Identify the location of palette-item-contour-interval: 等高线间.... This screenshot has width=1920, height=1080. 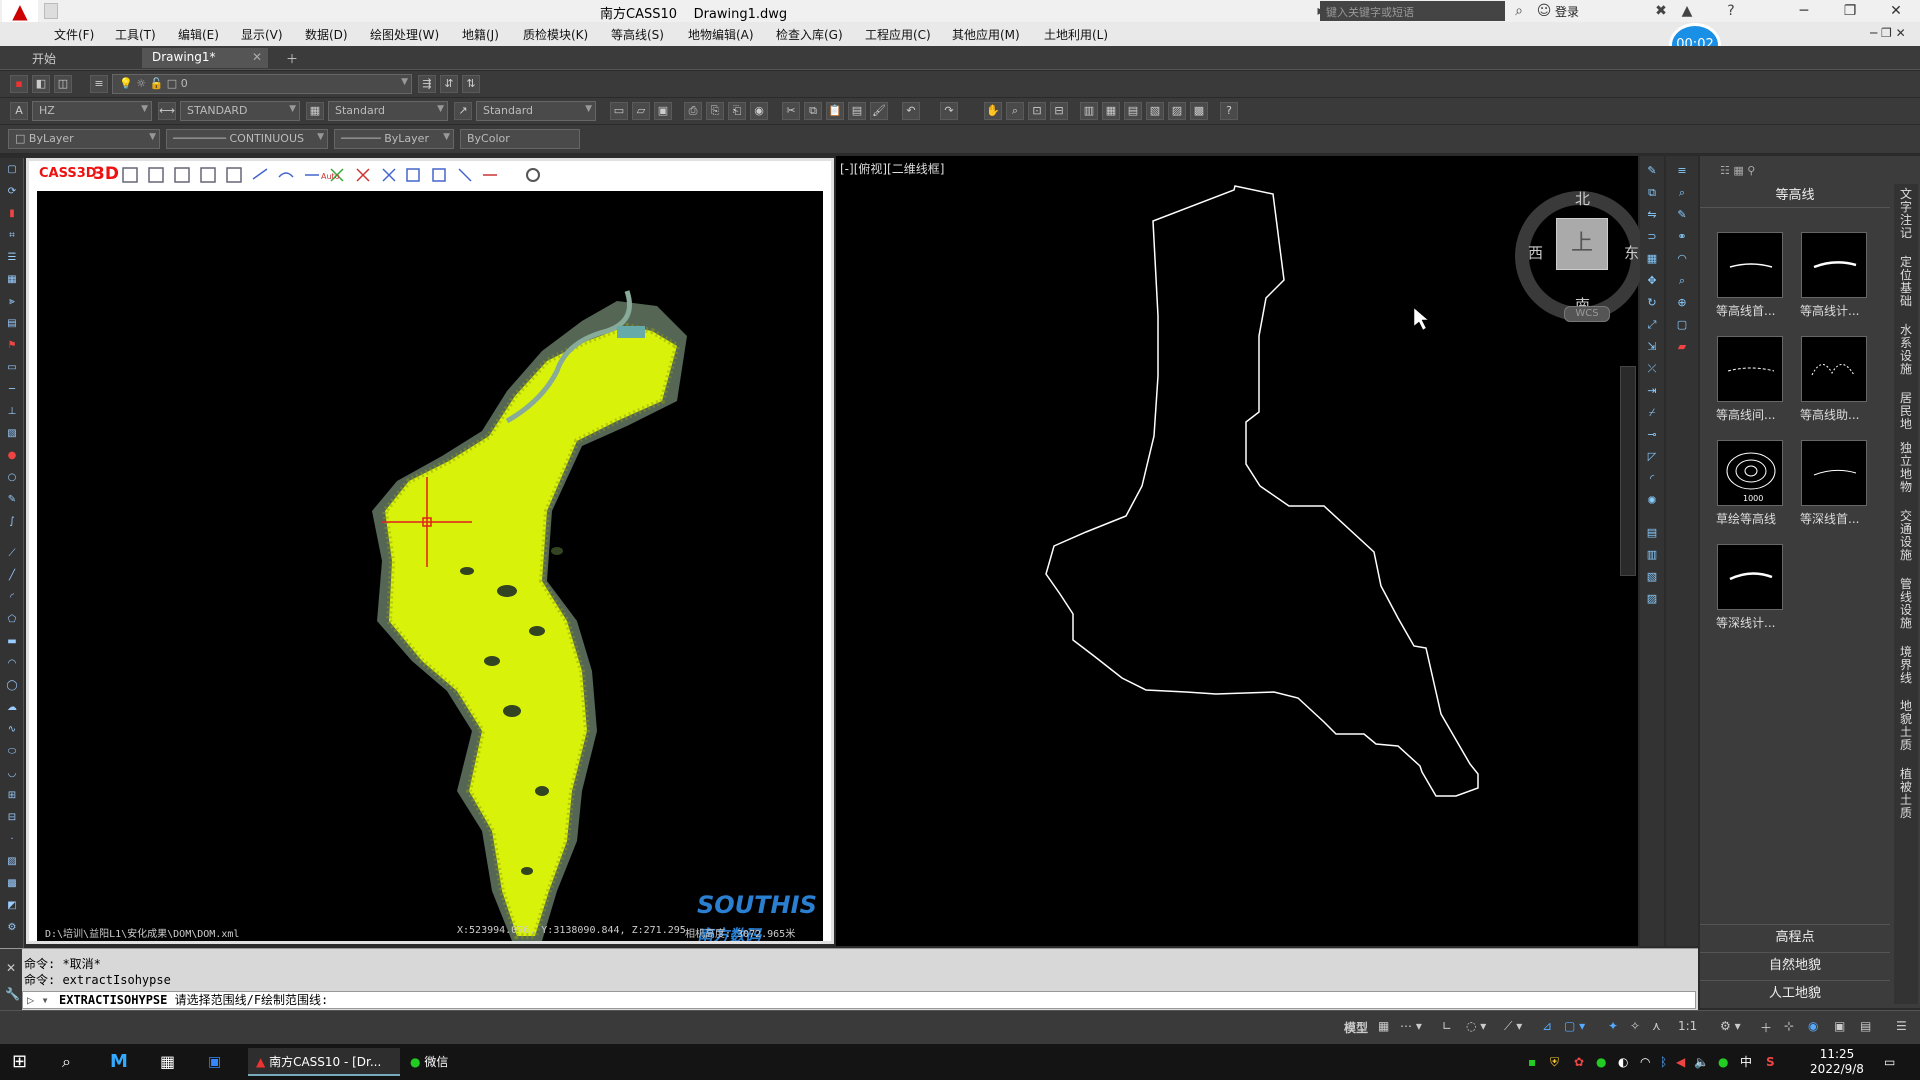
(1750, 379).